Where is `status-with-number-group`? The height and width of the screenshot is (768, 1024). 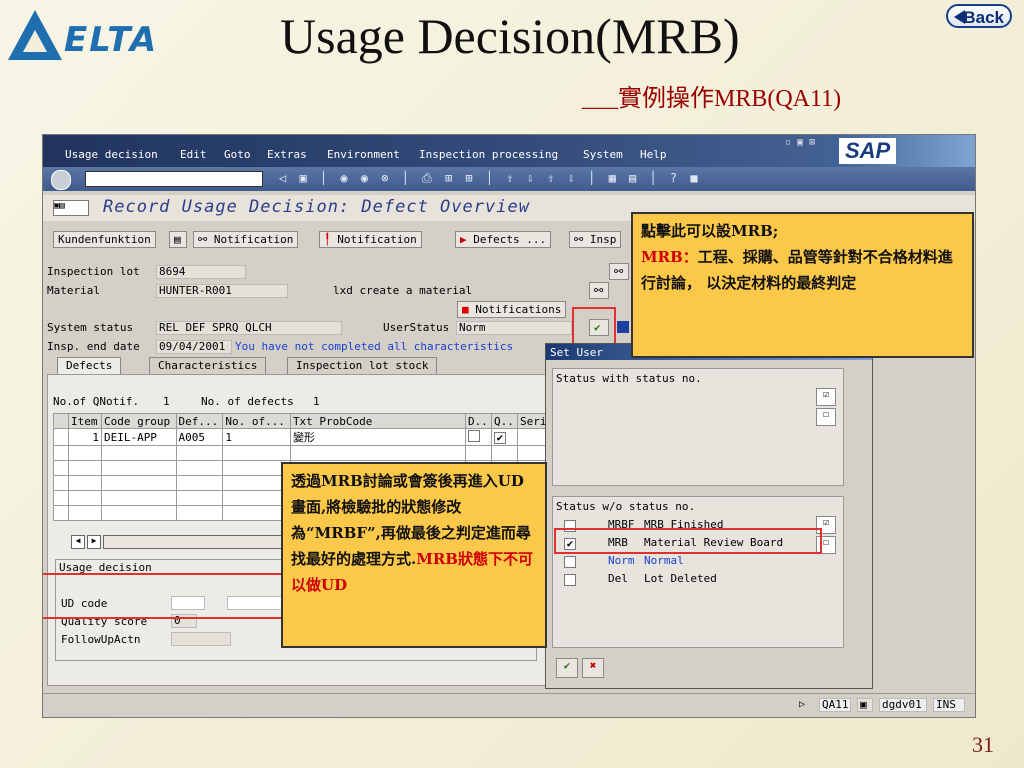 status-with-number-group is located at coordinates (698, 427).